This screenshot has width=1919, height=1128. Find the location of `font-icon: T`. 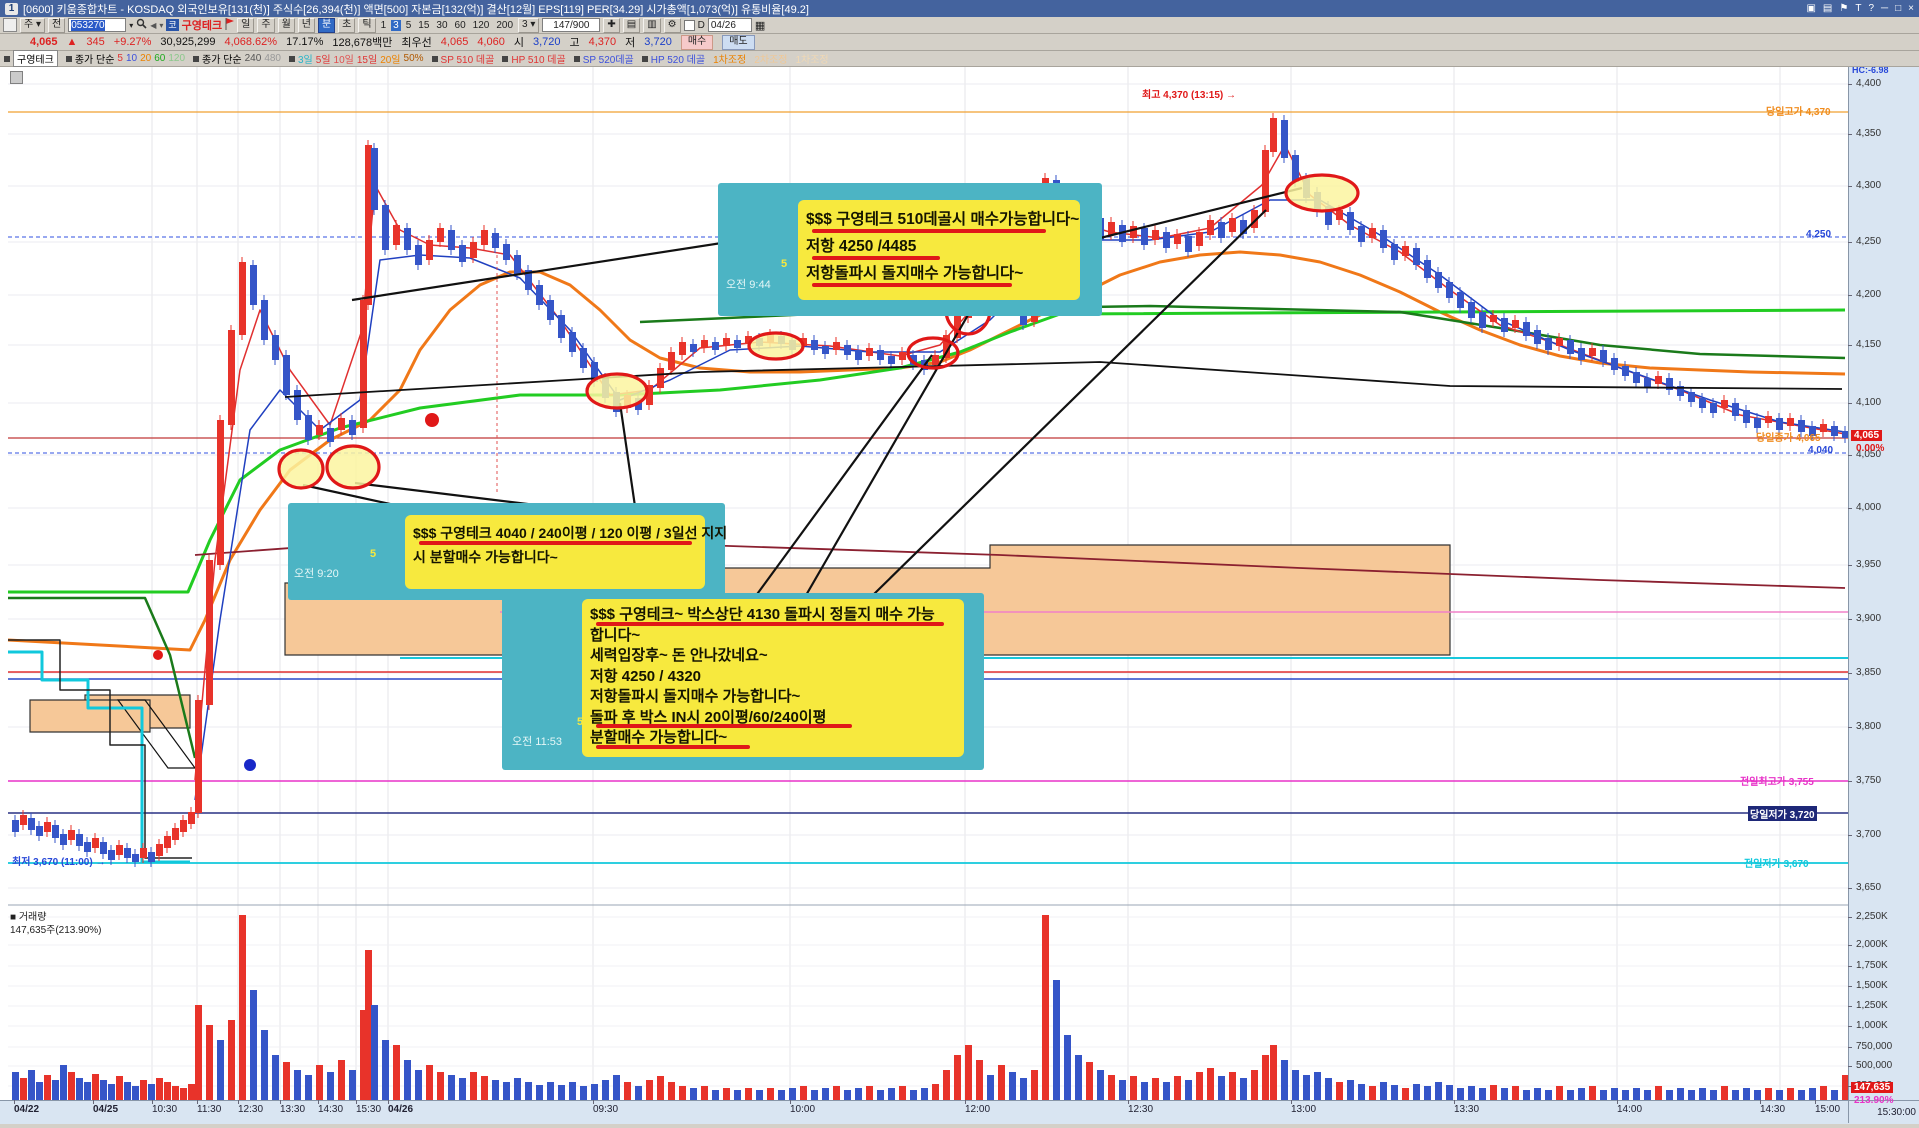

font-icon: T is located at coordinates (1858, 8).